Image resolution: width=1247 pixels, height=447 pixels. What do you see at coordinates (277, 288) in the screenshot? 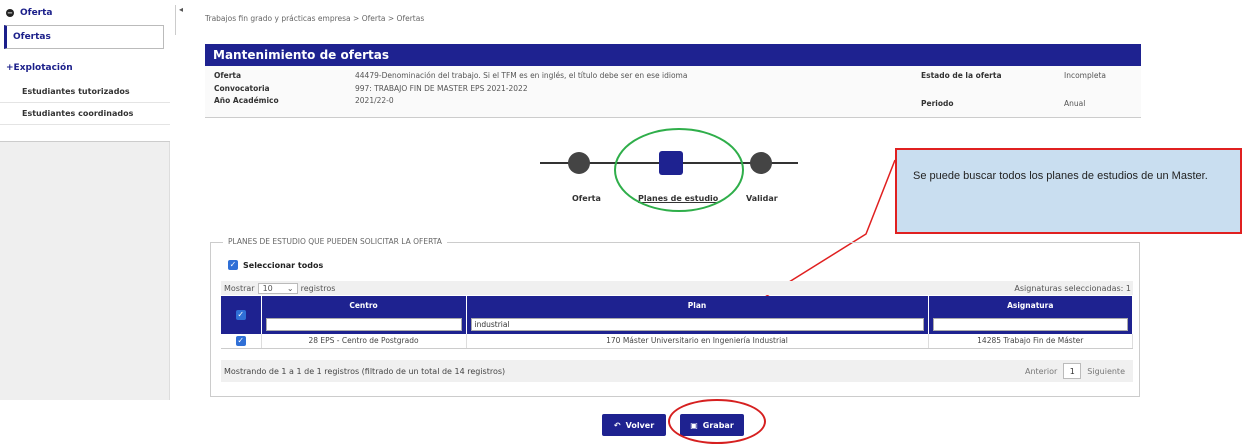
I see `page-size-select: 10 ⌄` at bounding box center [277, 288].